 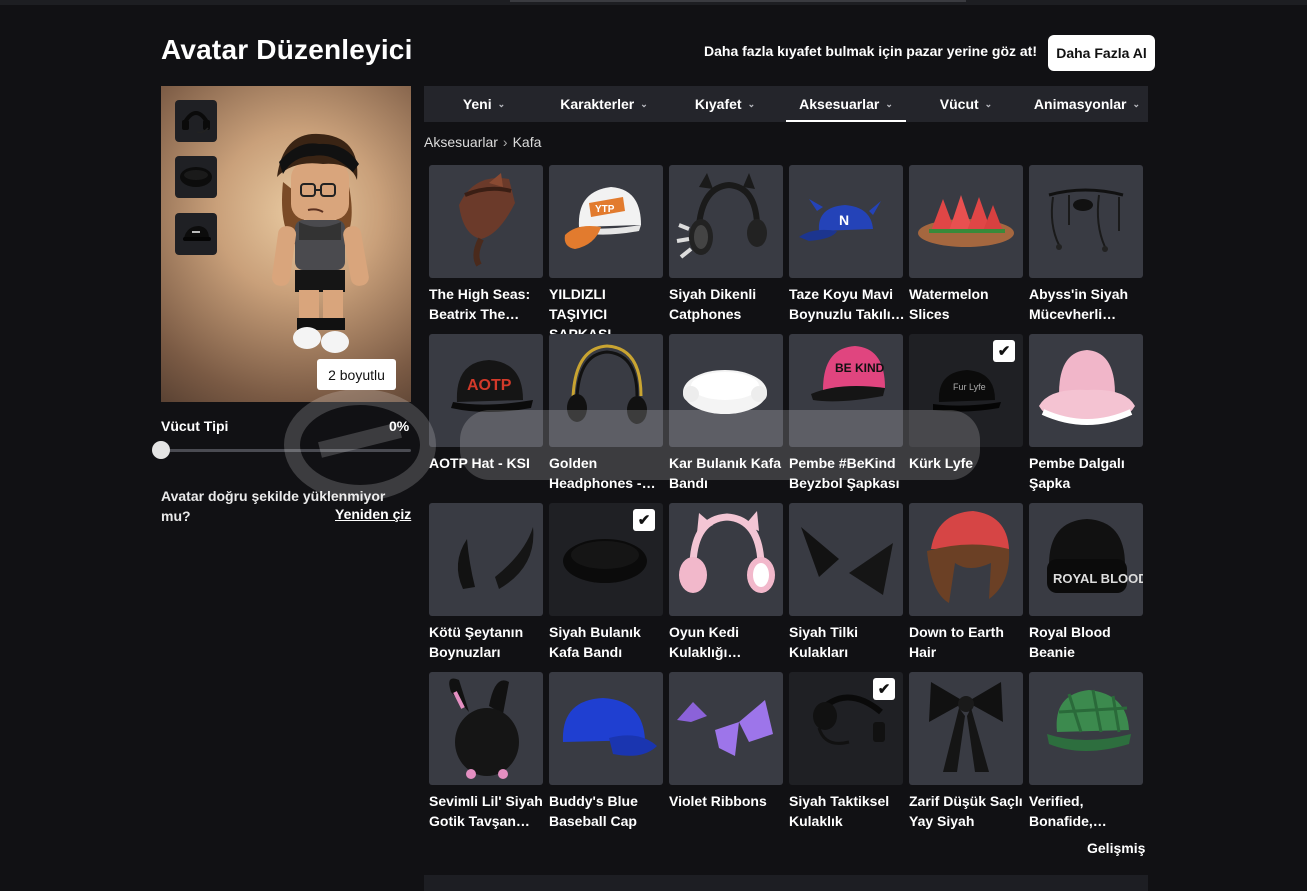 What do you see at coordinates (653, 2) in the screenshot?
I see `top-bar` at bounding box center [653, 2].